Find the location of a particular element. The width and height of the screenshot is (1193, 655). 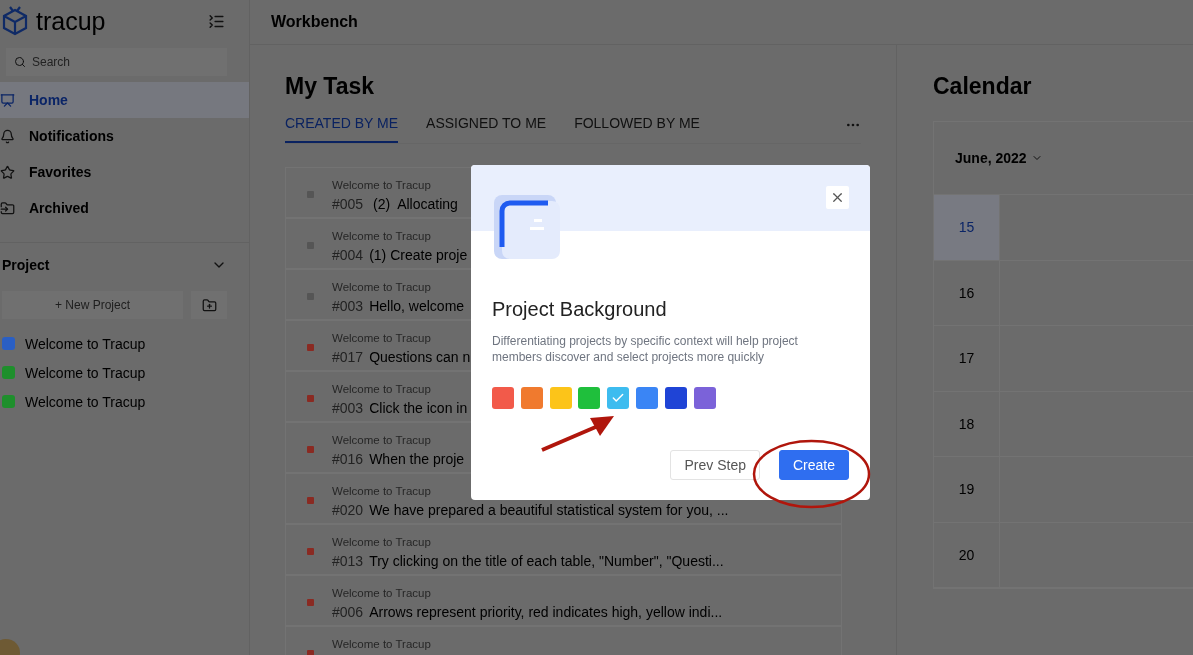

check-icon is located at coordinates (618, 398).